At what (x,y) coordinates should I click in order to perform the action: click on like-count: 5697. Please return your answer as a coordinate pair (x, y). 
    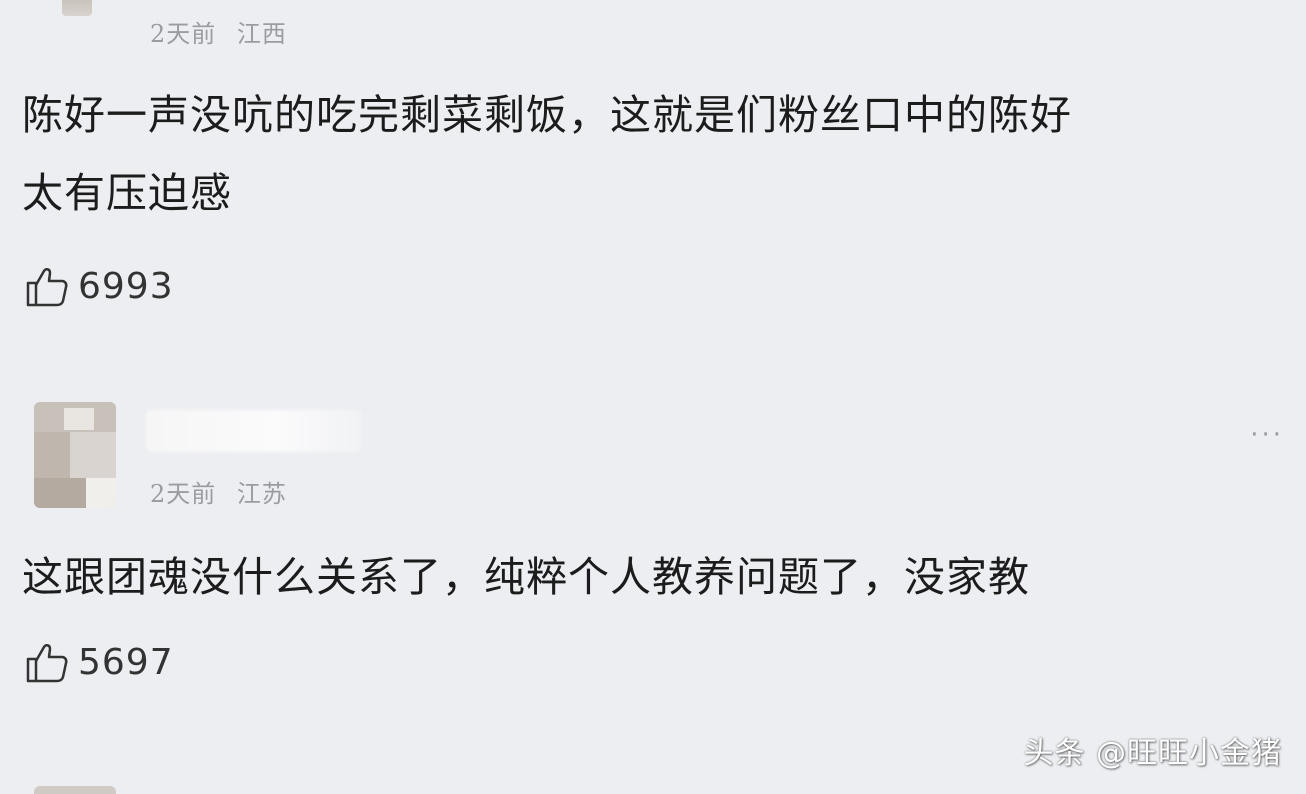
    Looking at the image, I should click on (126, 662).